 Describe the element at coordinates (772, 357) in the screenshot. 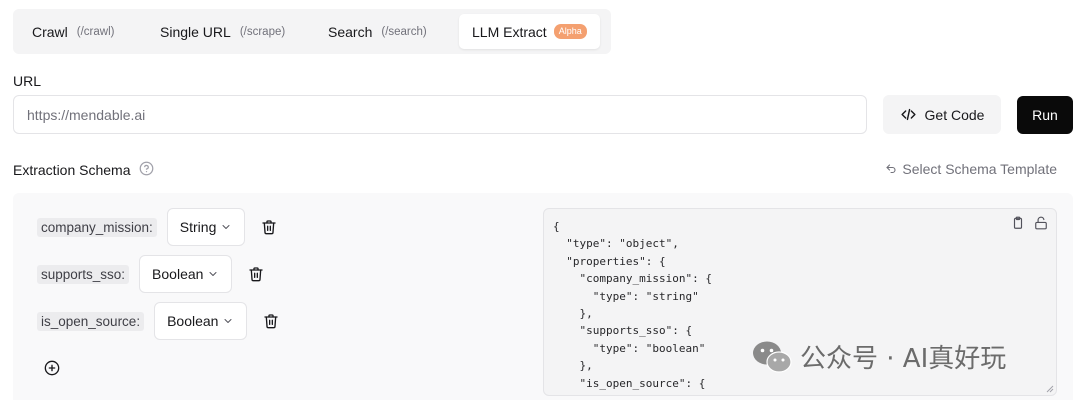

I see `wechat-icon` at that location.